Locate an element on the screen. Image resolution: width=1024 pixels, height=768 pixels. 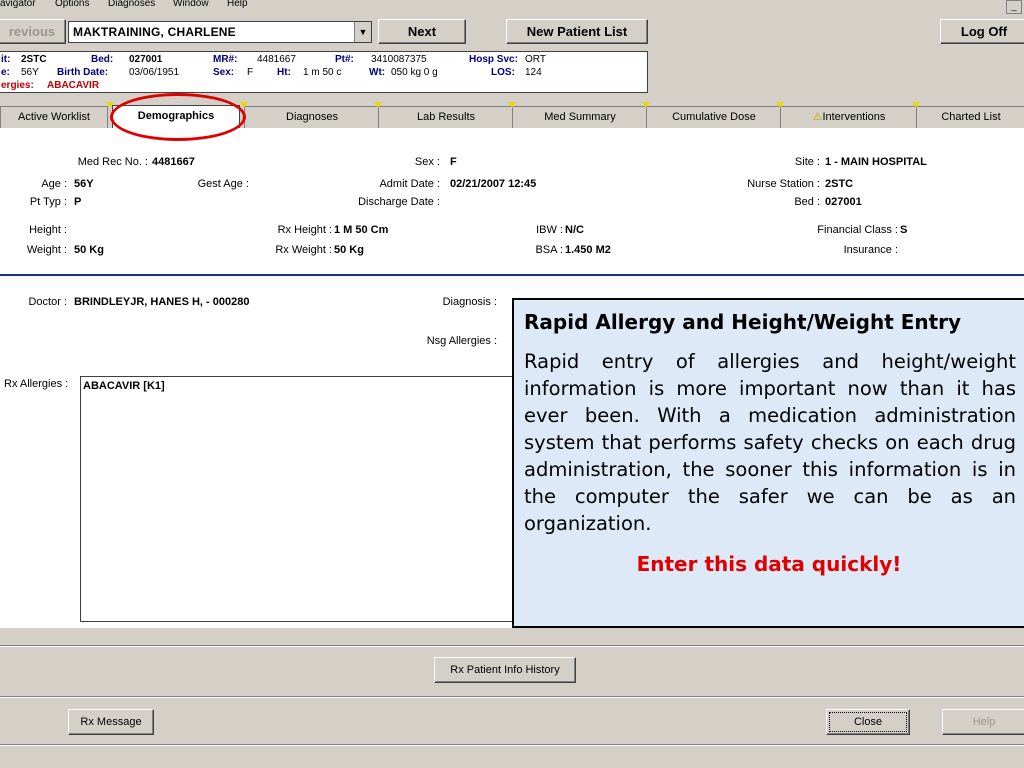
nsg-allergies-label: Nsg Allergies : is located at coordinates (461, 341).